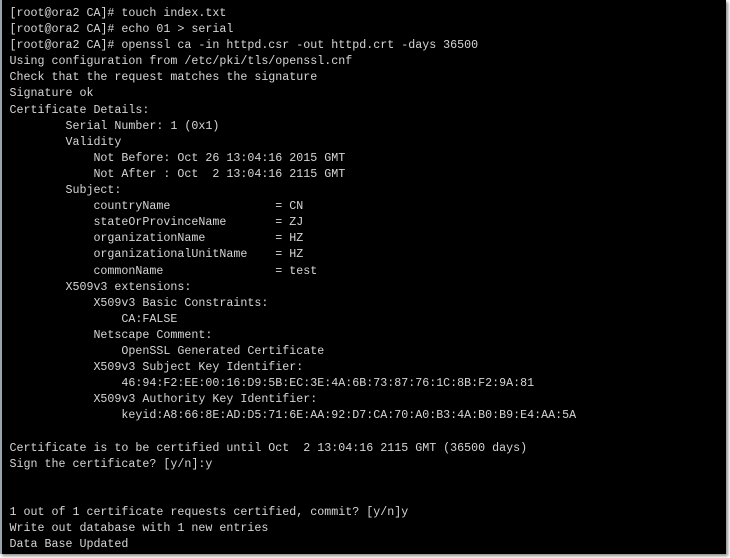 The width and height of the screenshot is (730, 558). Describe the element at coordinates (167, 350) in the screenshot. I see `terminal-line: OpenSSL Generated Certificate` at that location.